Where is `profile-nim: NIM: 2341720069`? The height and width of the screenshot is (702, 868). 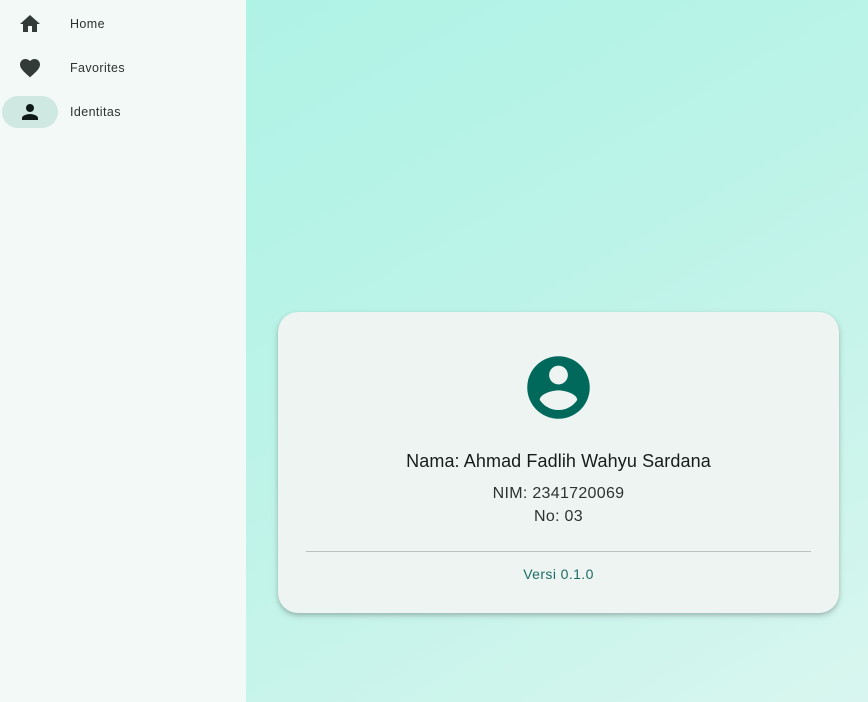
profile-nim: NIM: 2341720069 is located at coordinates (558, 493).